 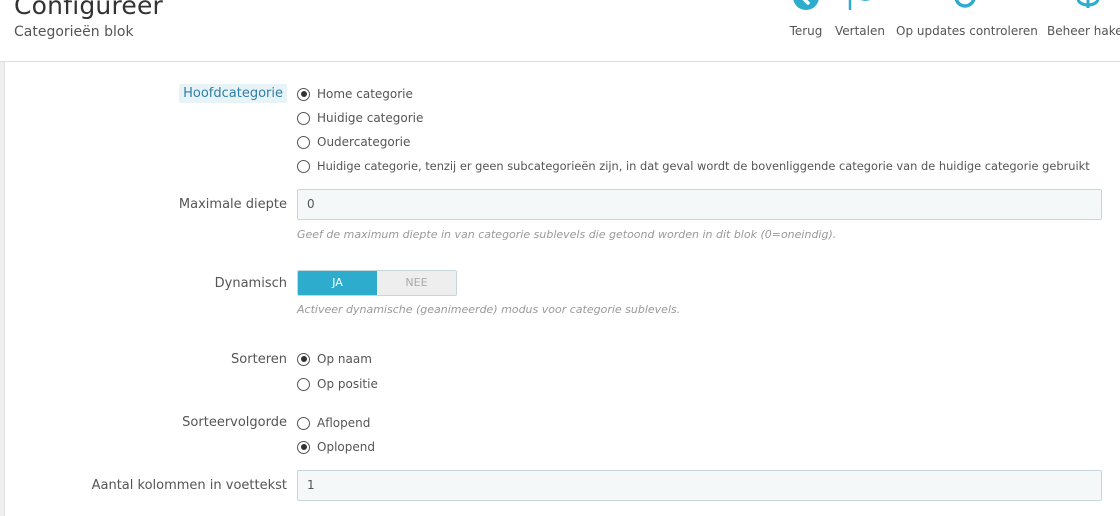 I want to click on radio-label: Oudercategorie, so click(x=364, y=142).